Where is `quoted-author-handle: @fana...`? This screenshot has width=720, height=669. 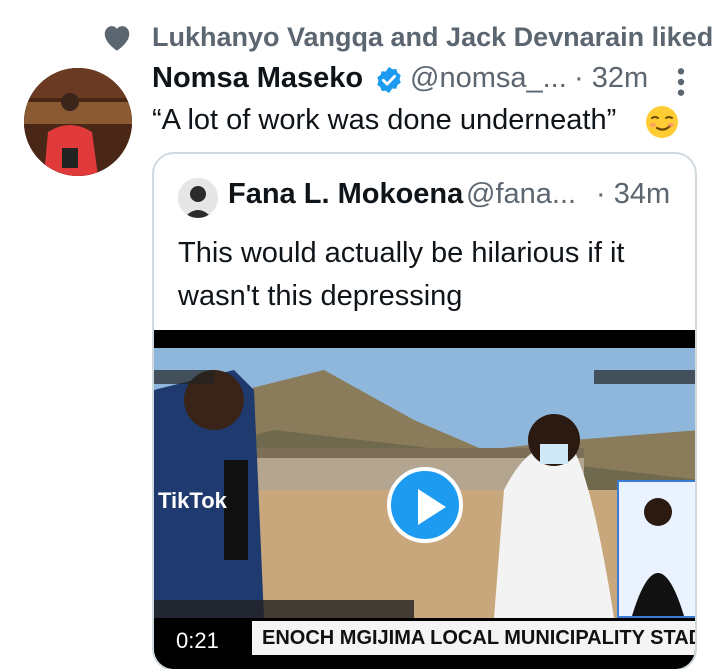 quoted-author-handle: @fana... is located at coordinates (521, 194).